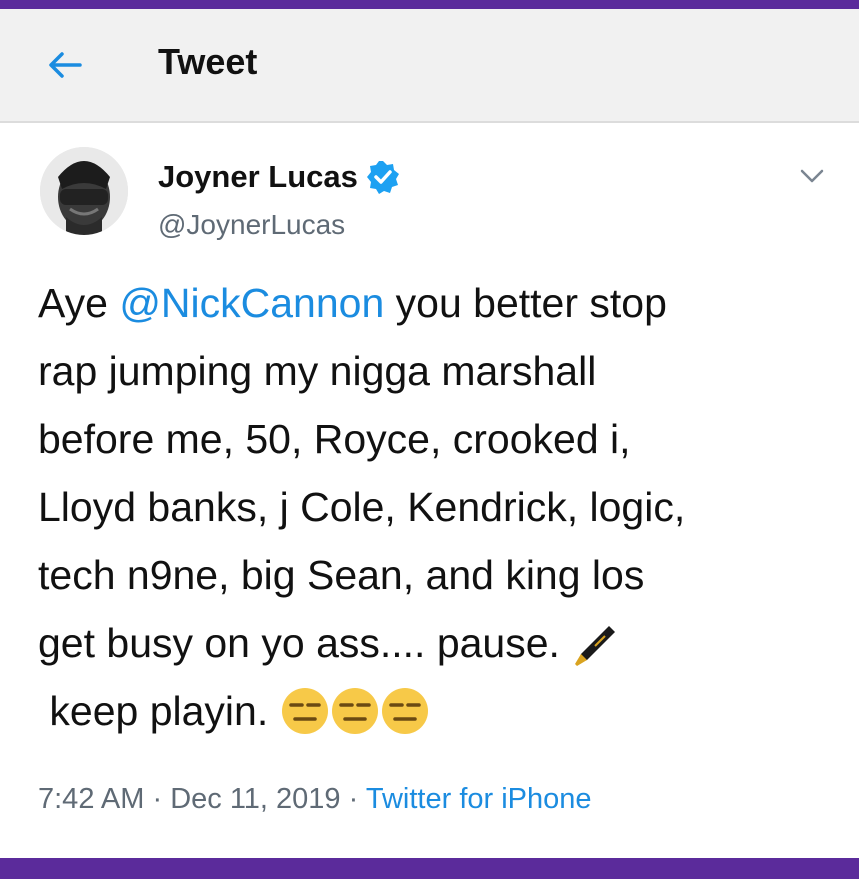  What do you see at coordinates (595, 646) in the screenshot?
I see `fountain-pen-emoji` at bounding box center [595, 646].